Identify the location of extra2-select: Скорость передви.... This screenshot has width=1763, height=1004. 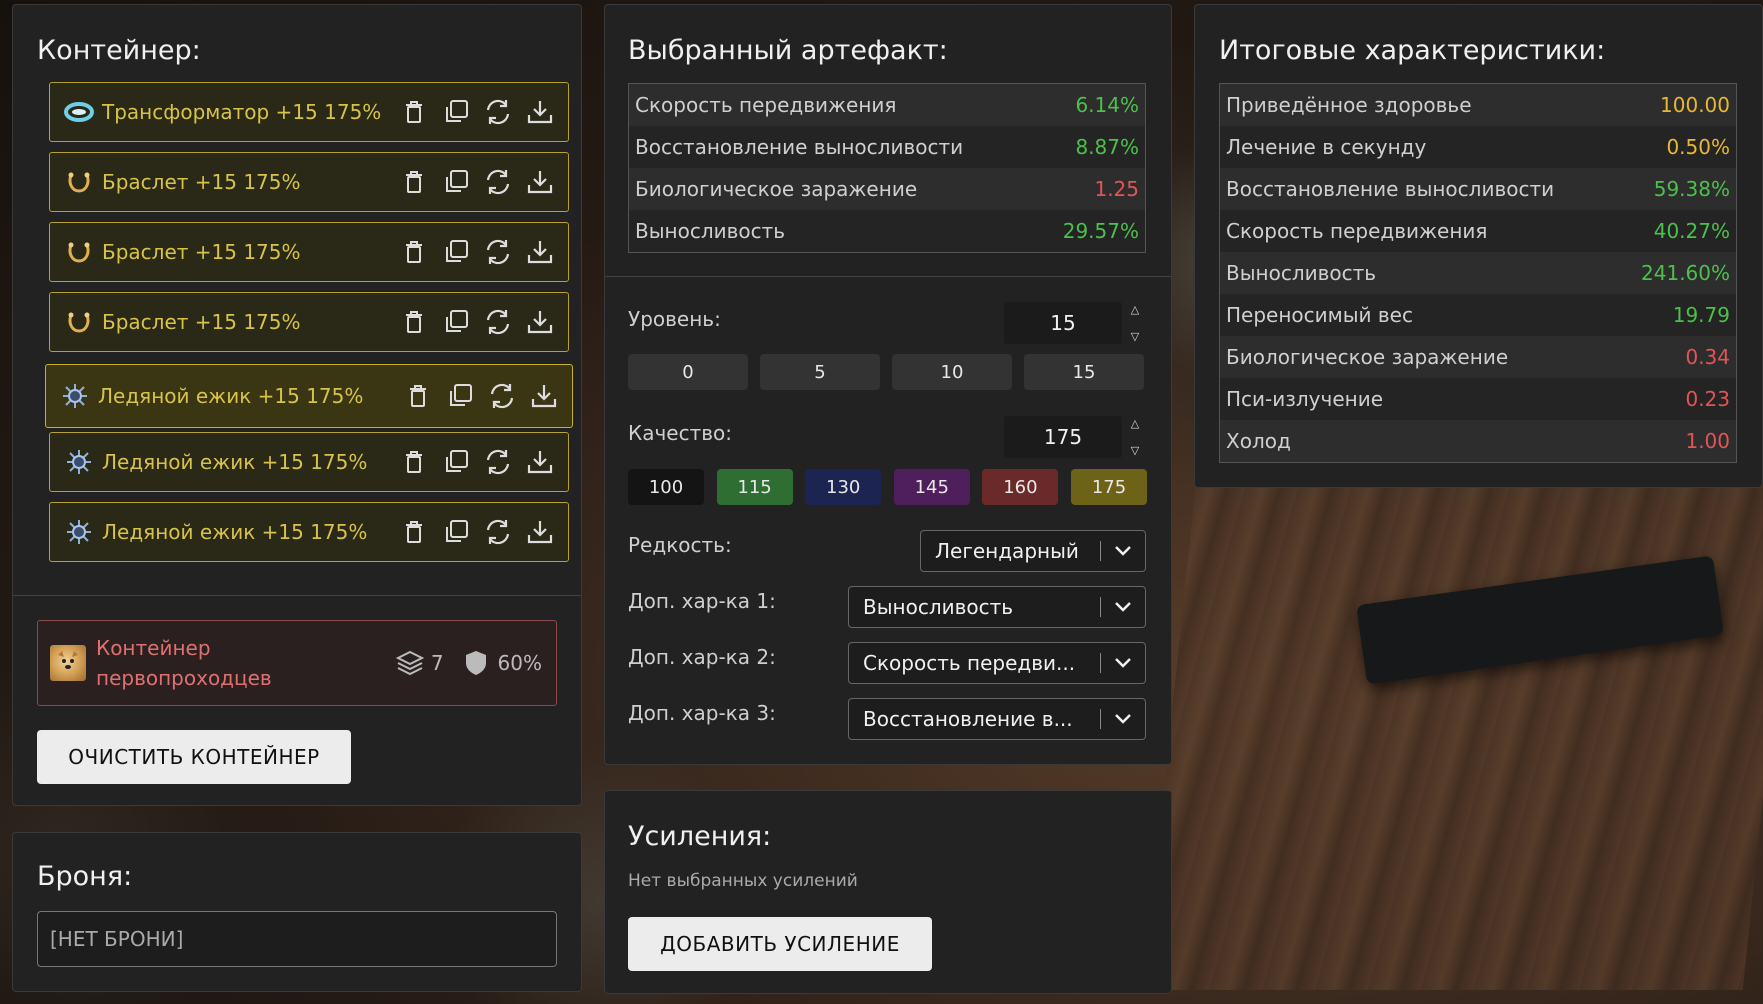
(997, 663).